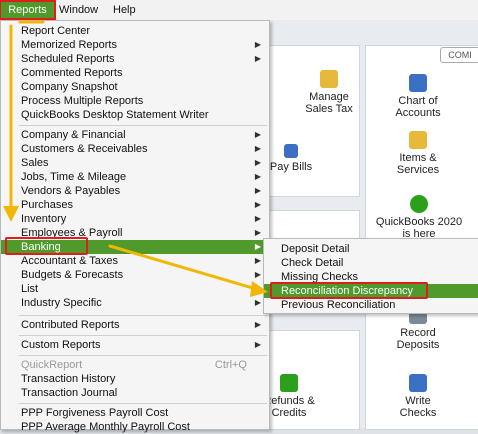 This screenshot has height=434, width=478. What do you see at coordinates (68, 59) in the screenshot?
I see `menu-item-label: Scheduled Reports` at bounding box center [68, 59].